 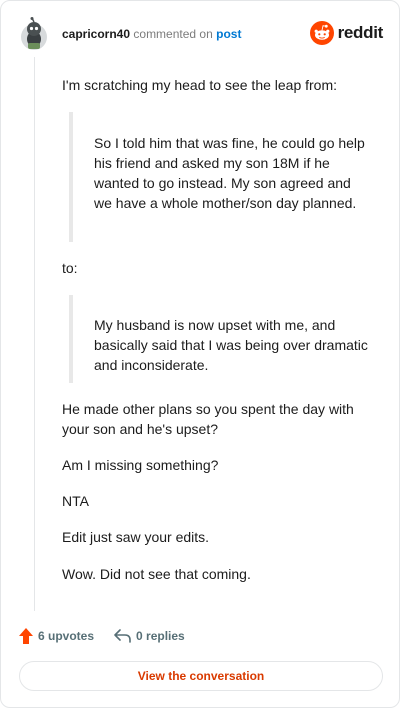 What do you see at coordinates (201, 676) in the screenshot?
I see `view-conversation-button: View the conversation` at bounding box center [201, 676].